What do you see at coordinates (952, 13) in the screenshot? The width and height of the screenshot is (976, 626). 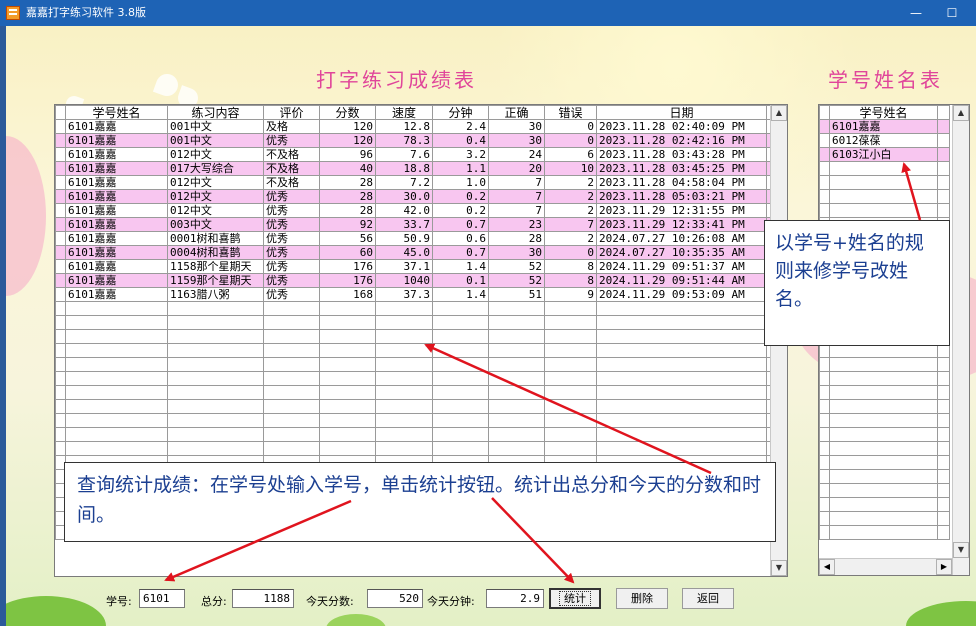 I see `maximize-button: ☐` at bounding box center [952, 13].